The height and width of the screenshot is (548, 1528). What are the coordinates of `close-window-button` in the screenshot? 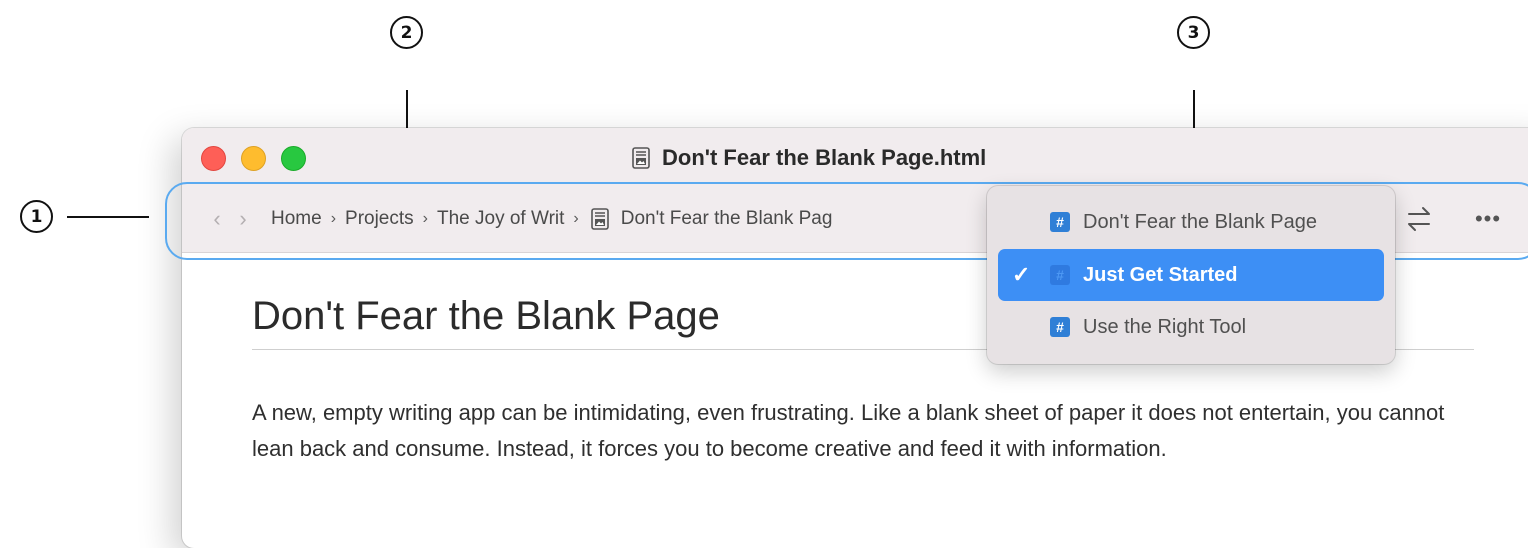 It's located at (213, 158).